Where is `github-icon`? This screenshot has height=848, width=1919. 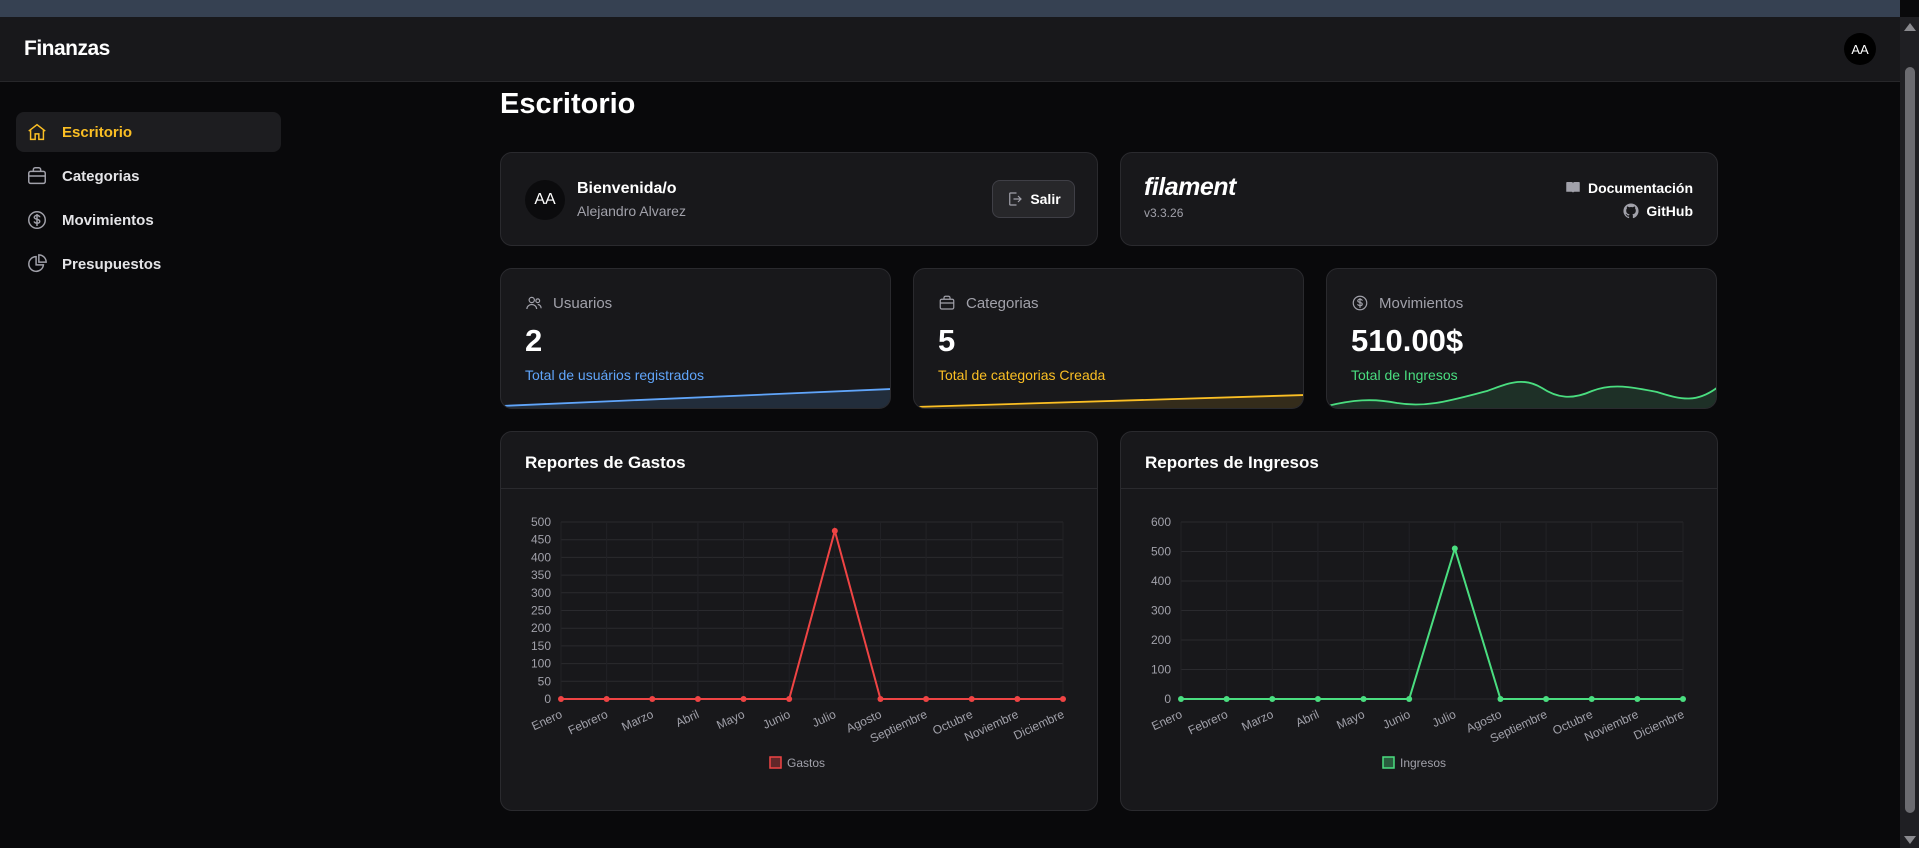
github-icon is located at coordinates (1631, 211).